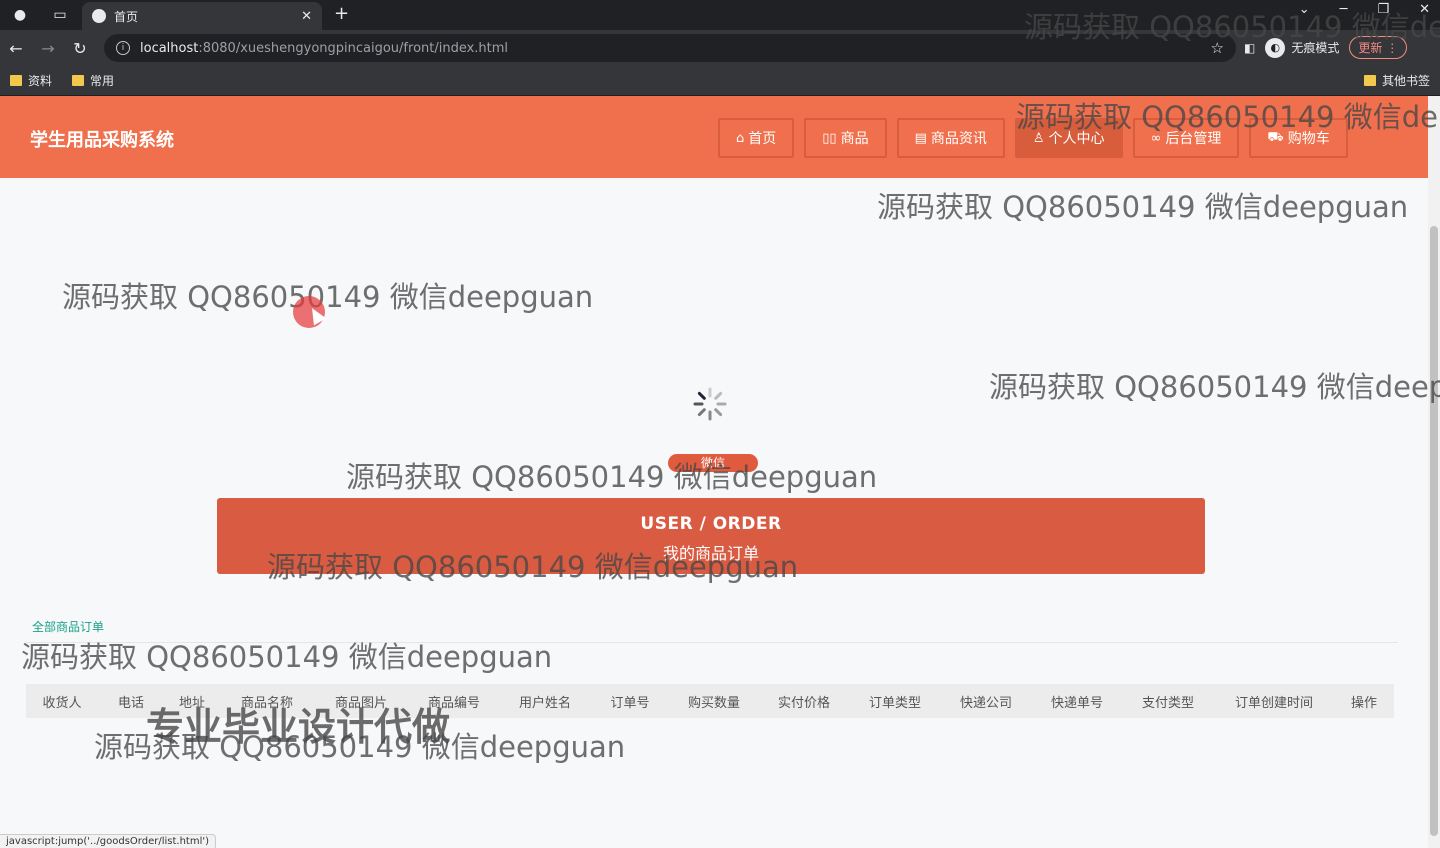  I want to click on url-host: localhost, so click(169, 48).